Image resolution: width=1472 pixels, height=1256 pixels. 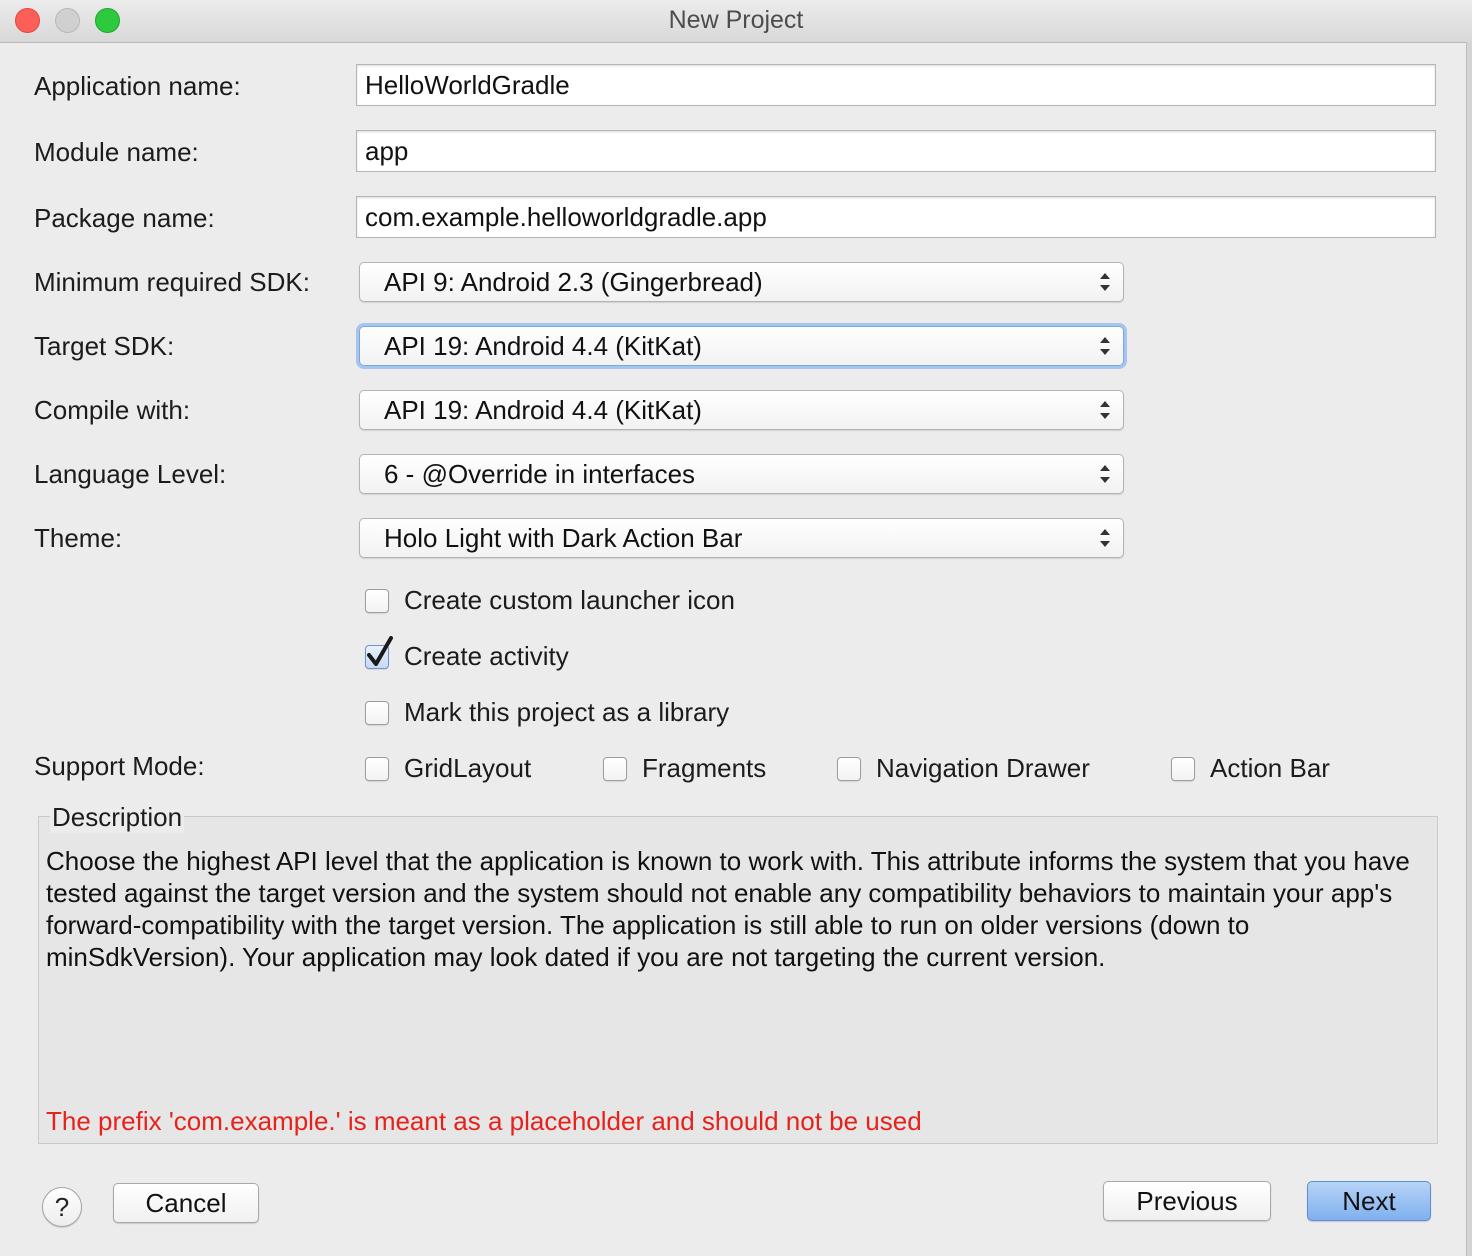 I want to click on custom-launcher-icon-checkbox, so click(x=377, y=601).